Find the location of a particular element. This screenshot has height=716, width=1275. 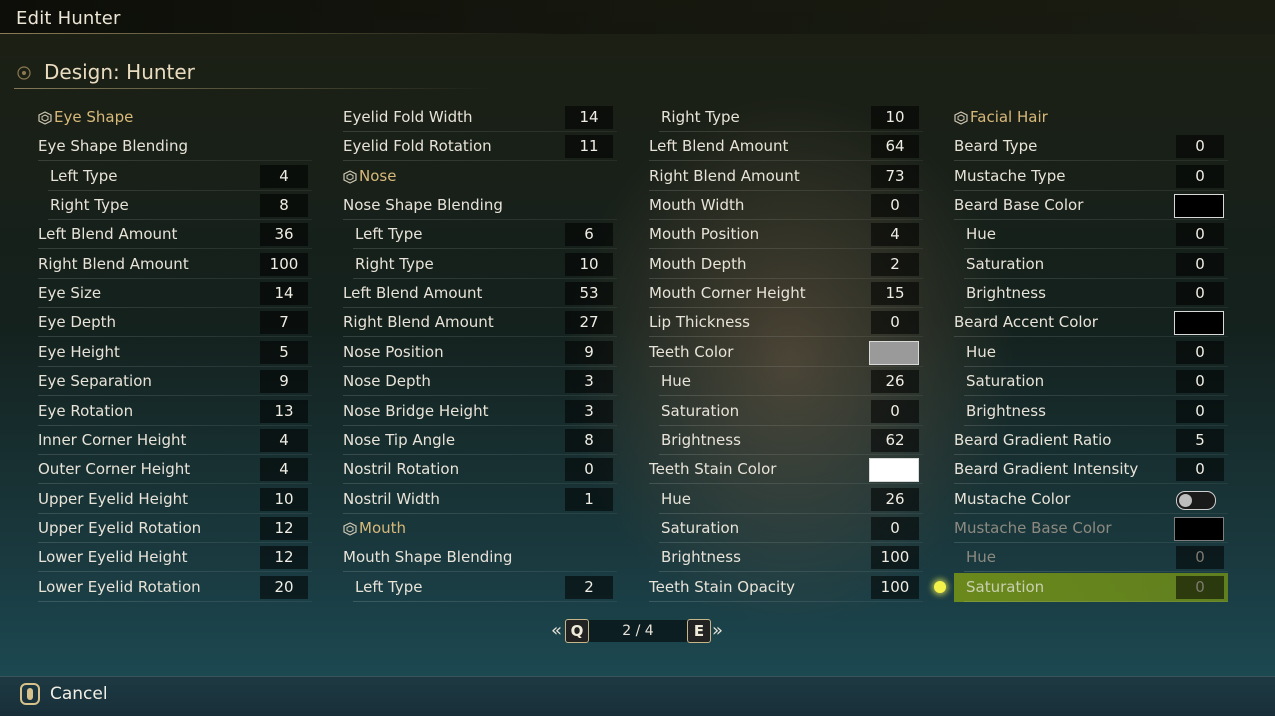

setting-row-nostril-width: Nostril Width 1 is located at coordinates (480, 499).